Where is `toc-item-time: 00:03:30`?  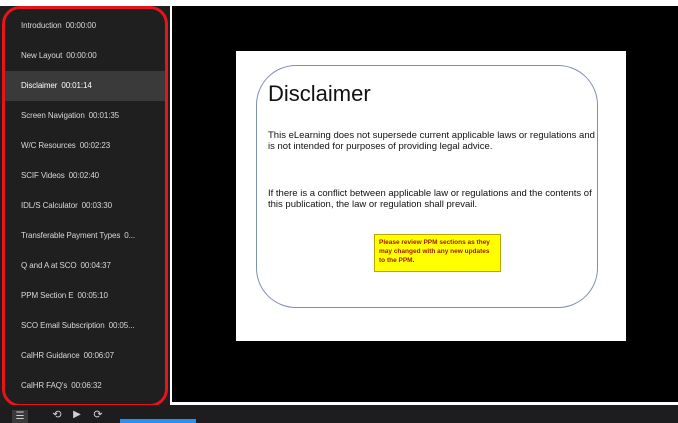
toc-item-time: 00:03:30 is located at coordinates (96, 205).